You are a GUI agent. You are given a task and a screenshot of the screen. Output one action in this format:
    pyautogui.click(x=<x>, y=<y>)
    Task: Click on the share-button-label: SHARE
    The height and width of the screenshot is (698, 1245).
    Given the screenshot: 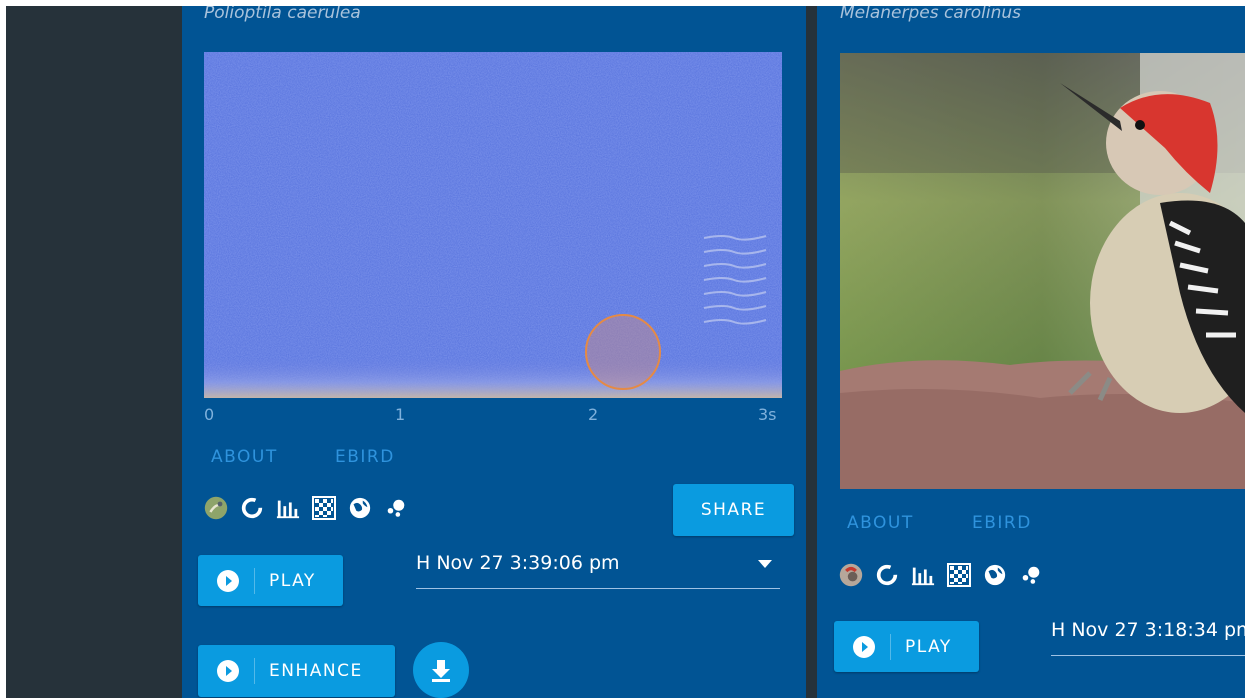 What is the action you would take?
    pyautogui.click(x=733, y=510)
    